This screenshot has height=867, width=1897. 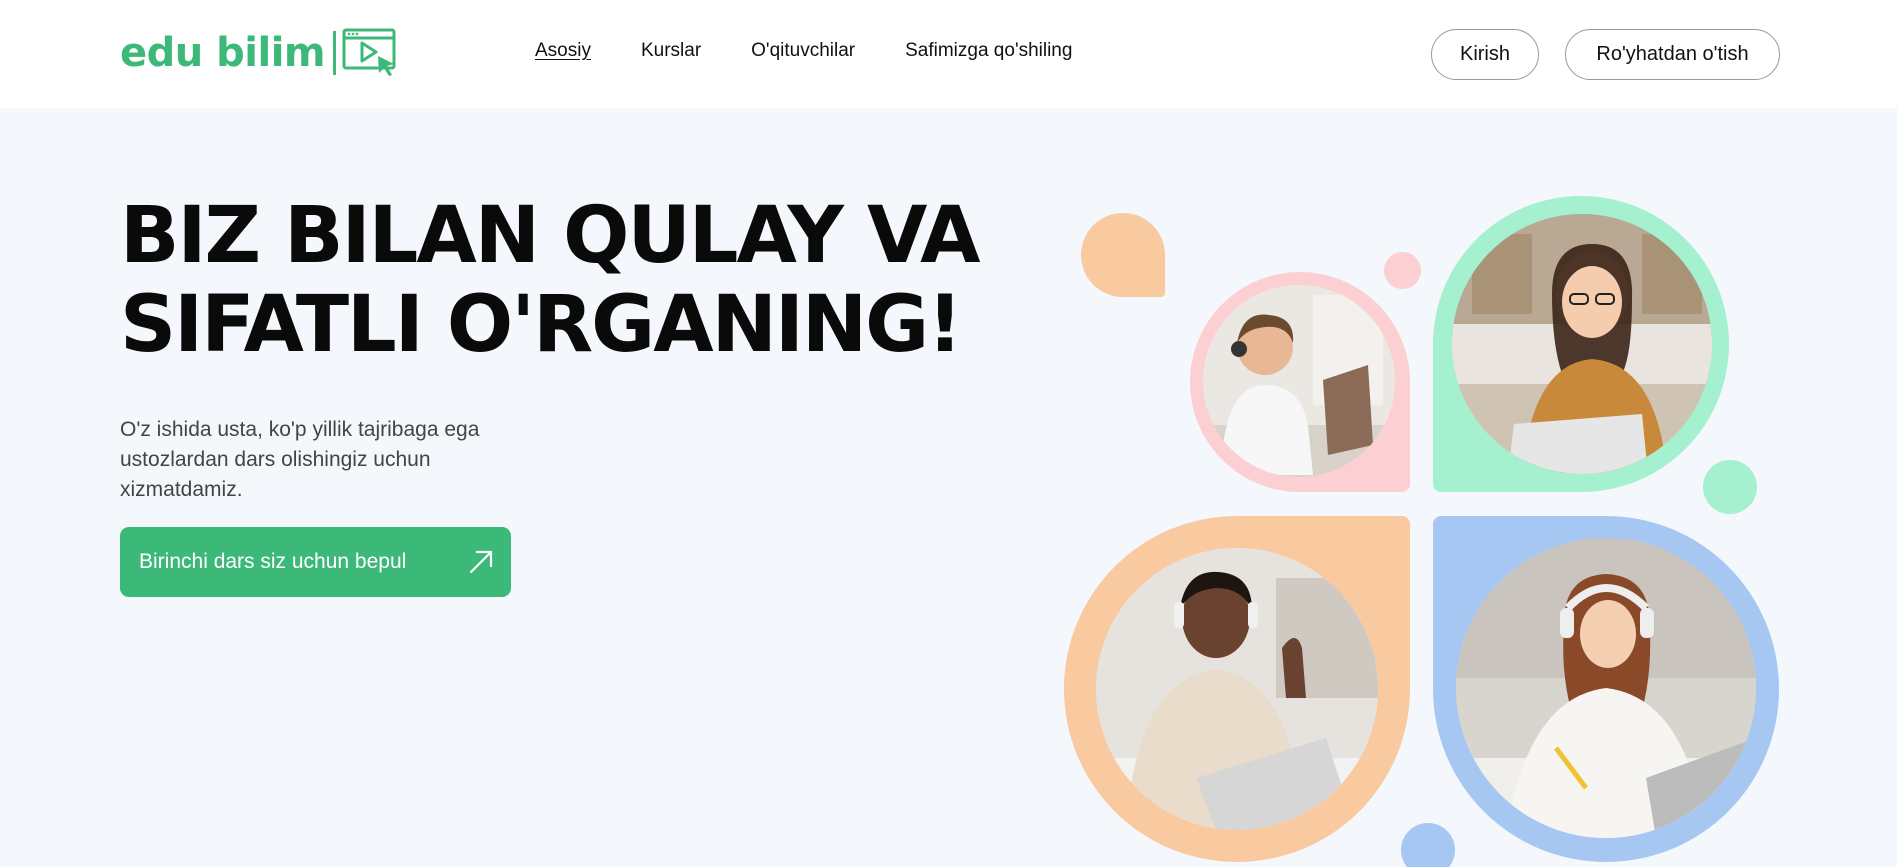 I want to click on hero-title: BIZ BILAN QULAY VA SIFATLI O'RGANING!, so click(x=550, y=281).